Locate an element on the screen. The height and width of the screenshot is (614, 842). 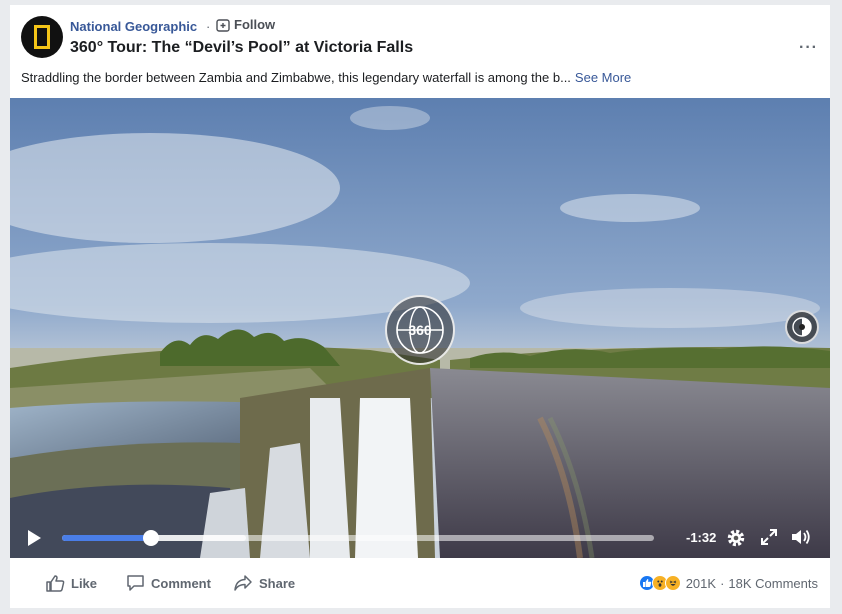
reaction-count: 201K is located at coordinates (701, 583).